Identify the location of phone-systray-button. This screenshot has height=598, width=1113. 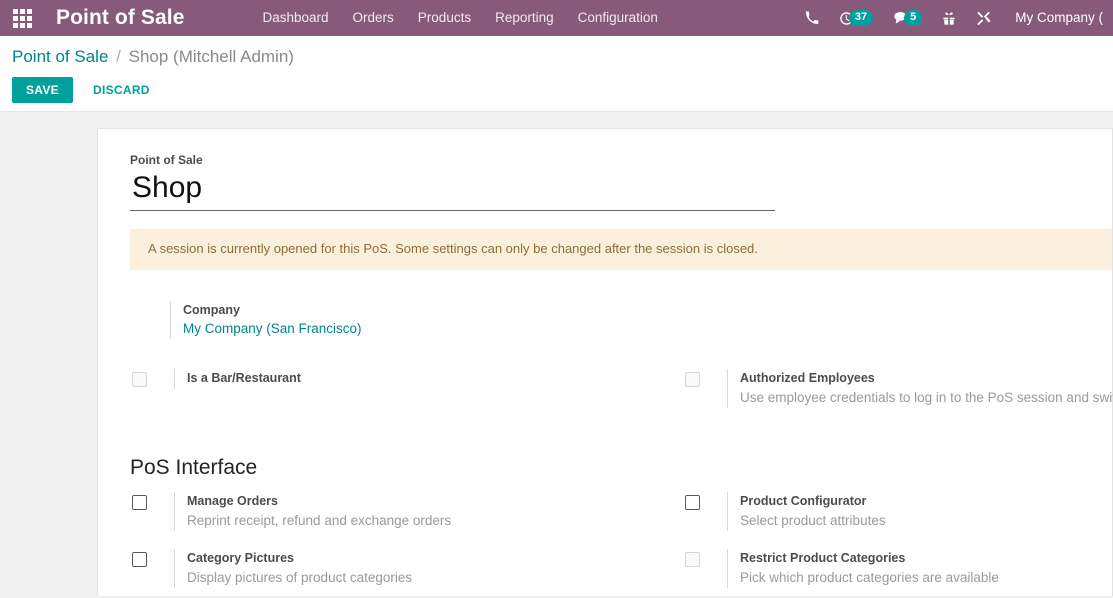
(812, 18).